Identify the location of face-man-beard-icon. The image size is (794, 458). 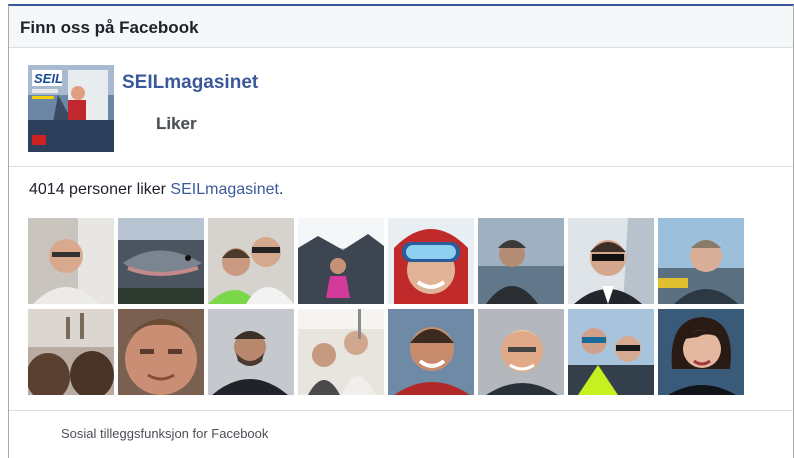
(251, 352).